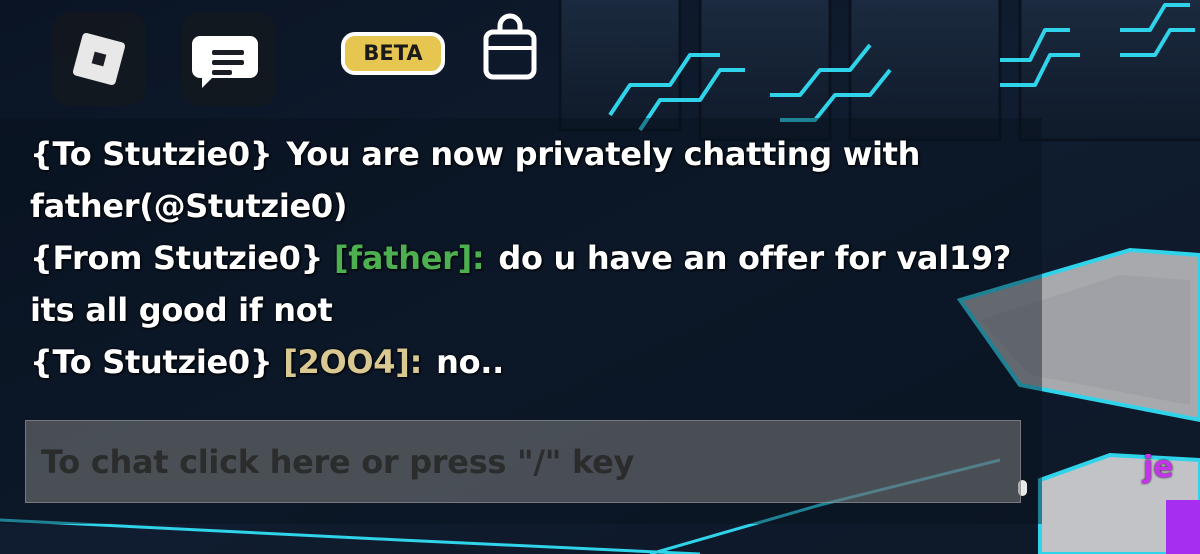 This screenshot has width=1200, height=554. I want to click on player-avatar-part, so click(1183, 527).